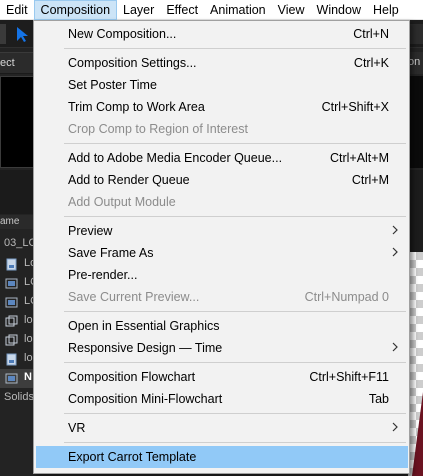  I want to click on project-item: 03_LC, so click(18, 244).